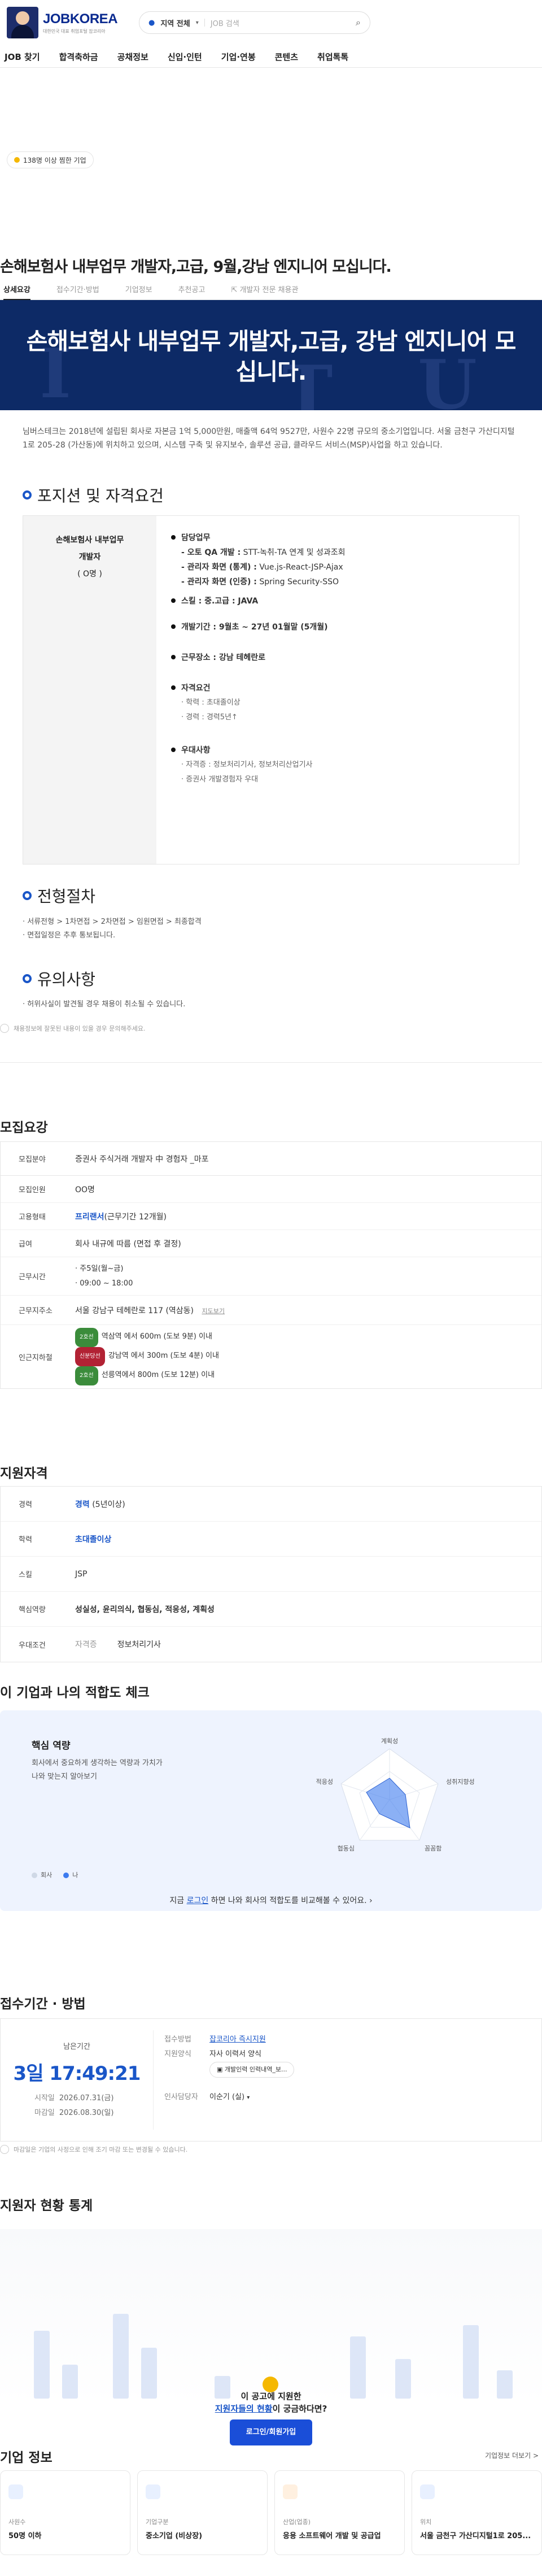 The height and width of the screenshot is (2576, 542). Describe the element at coordinates (332, 57) in the screenshot. I see `nav-talk: 취업톡톡` at that location.